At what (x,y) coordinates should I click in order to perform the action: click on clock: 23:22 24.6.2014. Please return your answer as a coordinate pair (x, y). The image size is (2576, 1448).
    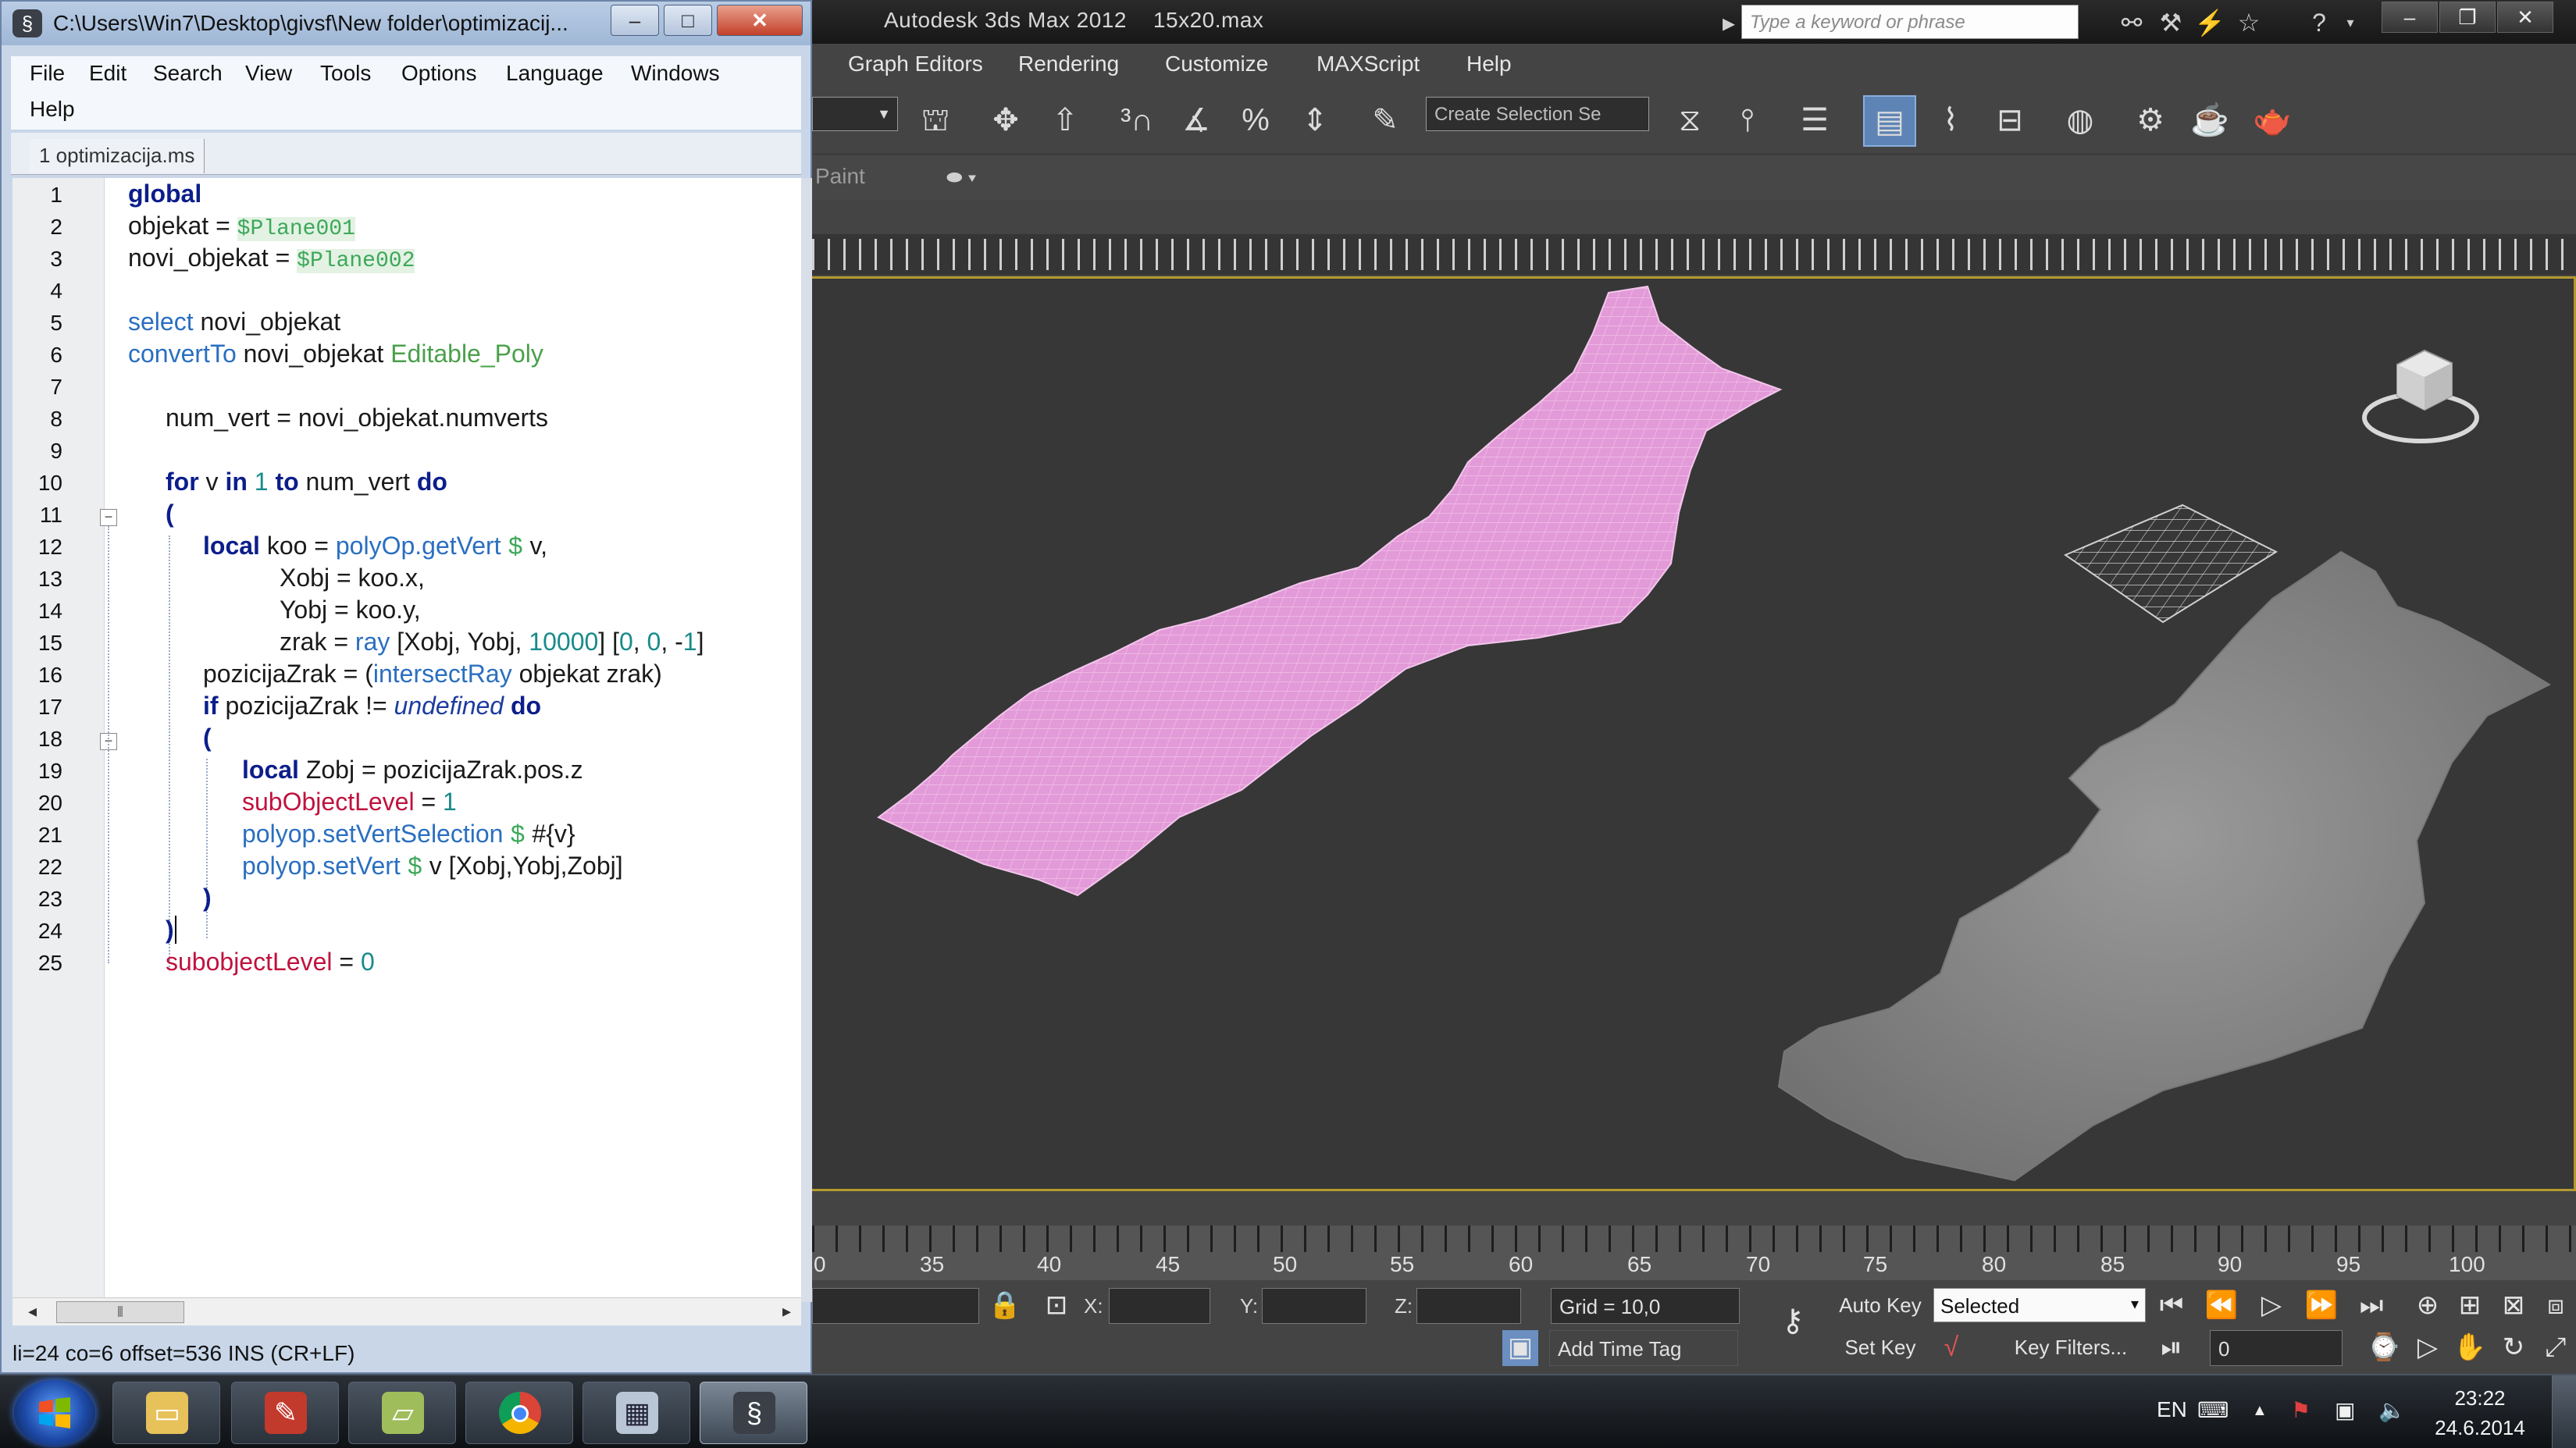
    Looking at the image, I should click on (2480, 1413).